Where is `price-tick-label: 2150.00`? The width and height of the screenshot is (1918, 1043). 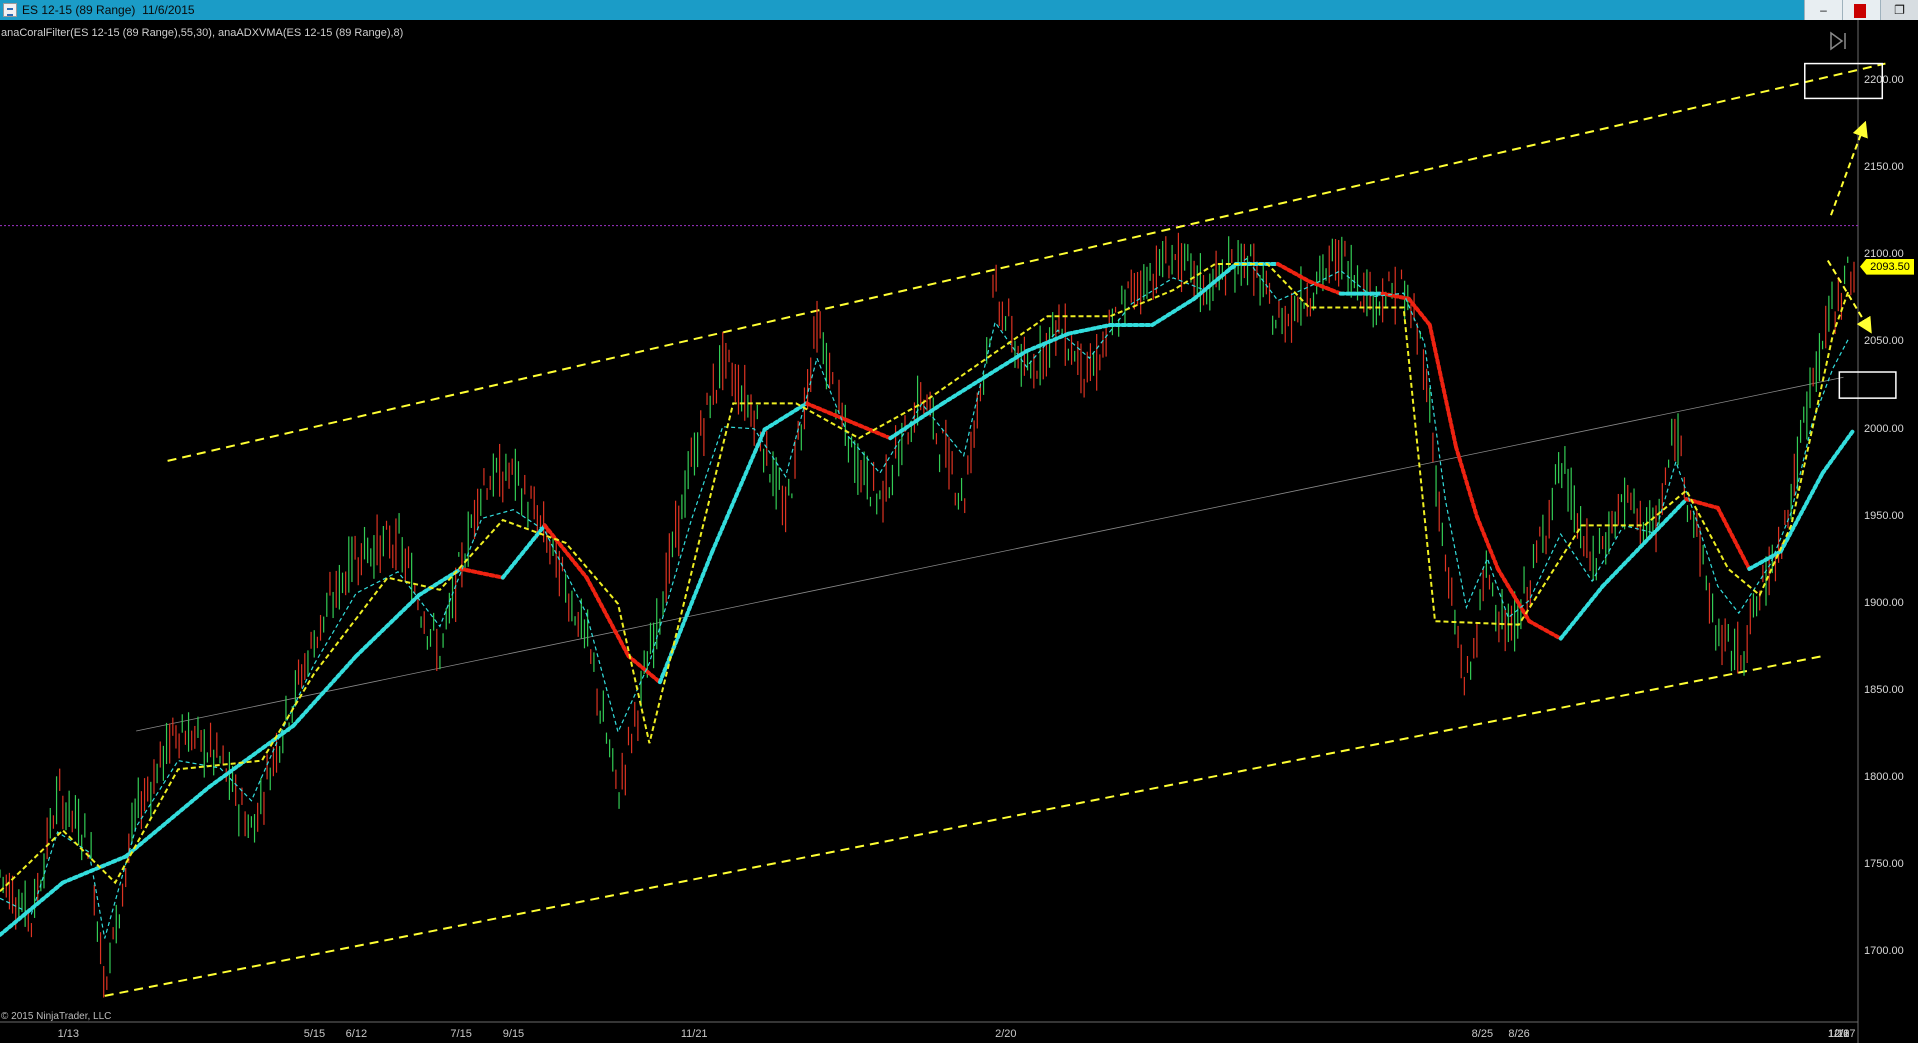
price-tick-label: 2150.00 is located at coordinates (1884, 167).